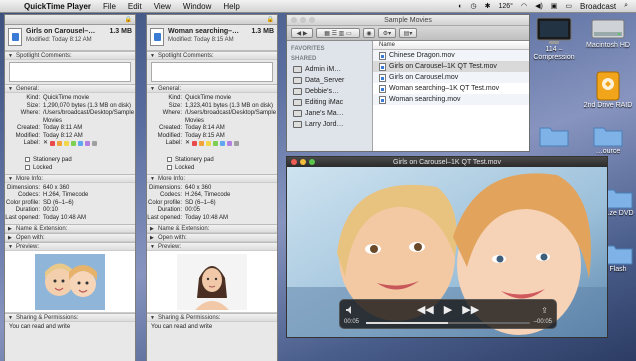 The height and width of the screenshot is (361, 636). Describe the element at coordinates (128, 19) in the screenshot. I see `lock-icon: 🔒` at that location.